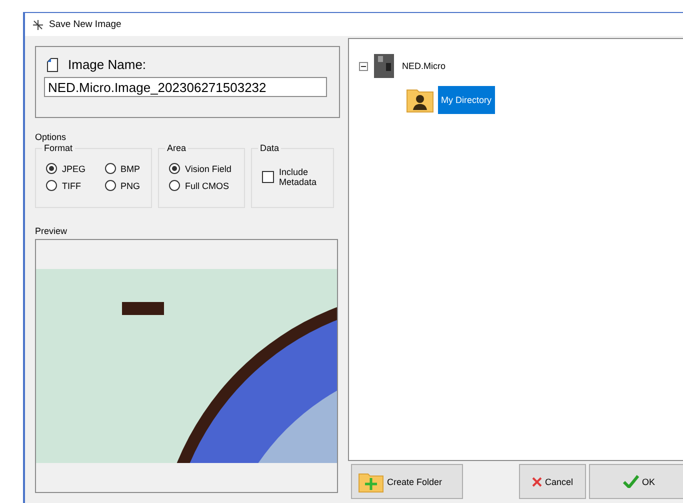 This screenshot has height=503, width=683. Describe the element at coordinates (51, 231) in the screenshot. I see `preview-label: Preview` at that location.